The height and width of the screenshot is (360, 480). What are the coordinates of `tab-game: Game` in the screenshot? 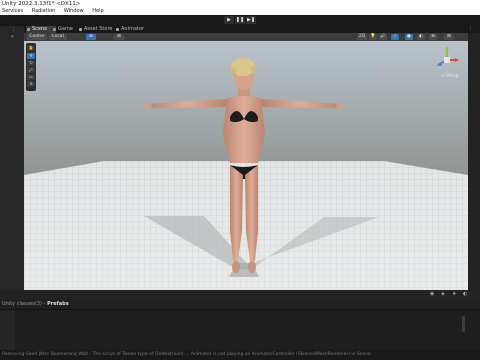 It's located at (66, 29).